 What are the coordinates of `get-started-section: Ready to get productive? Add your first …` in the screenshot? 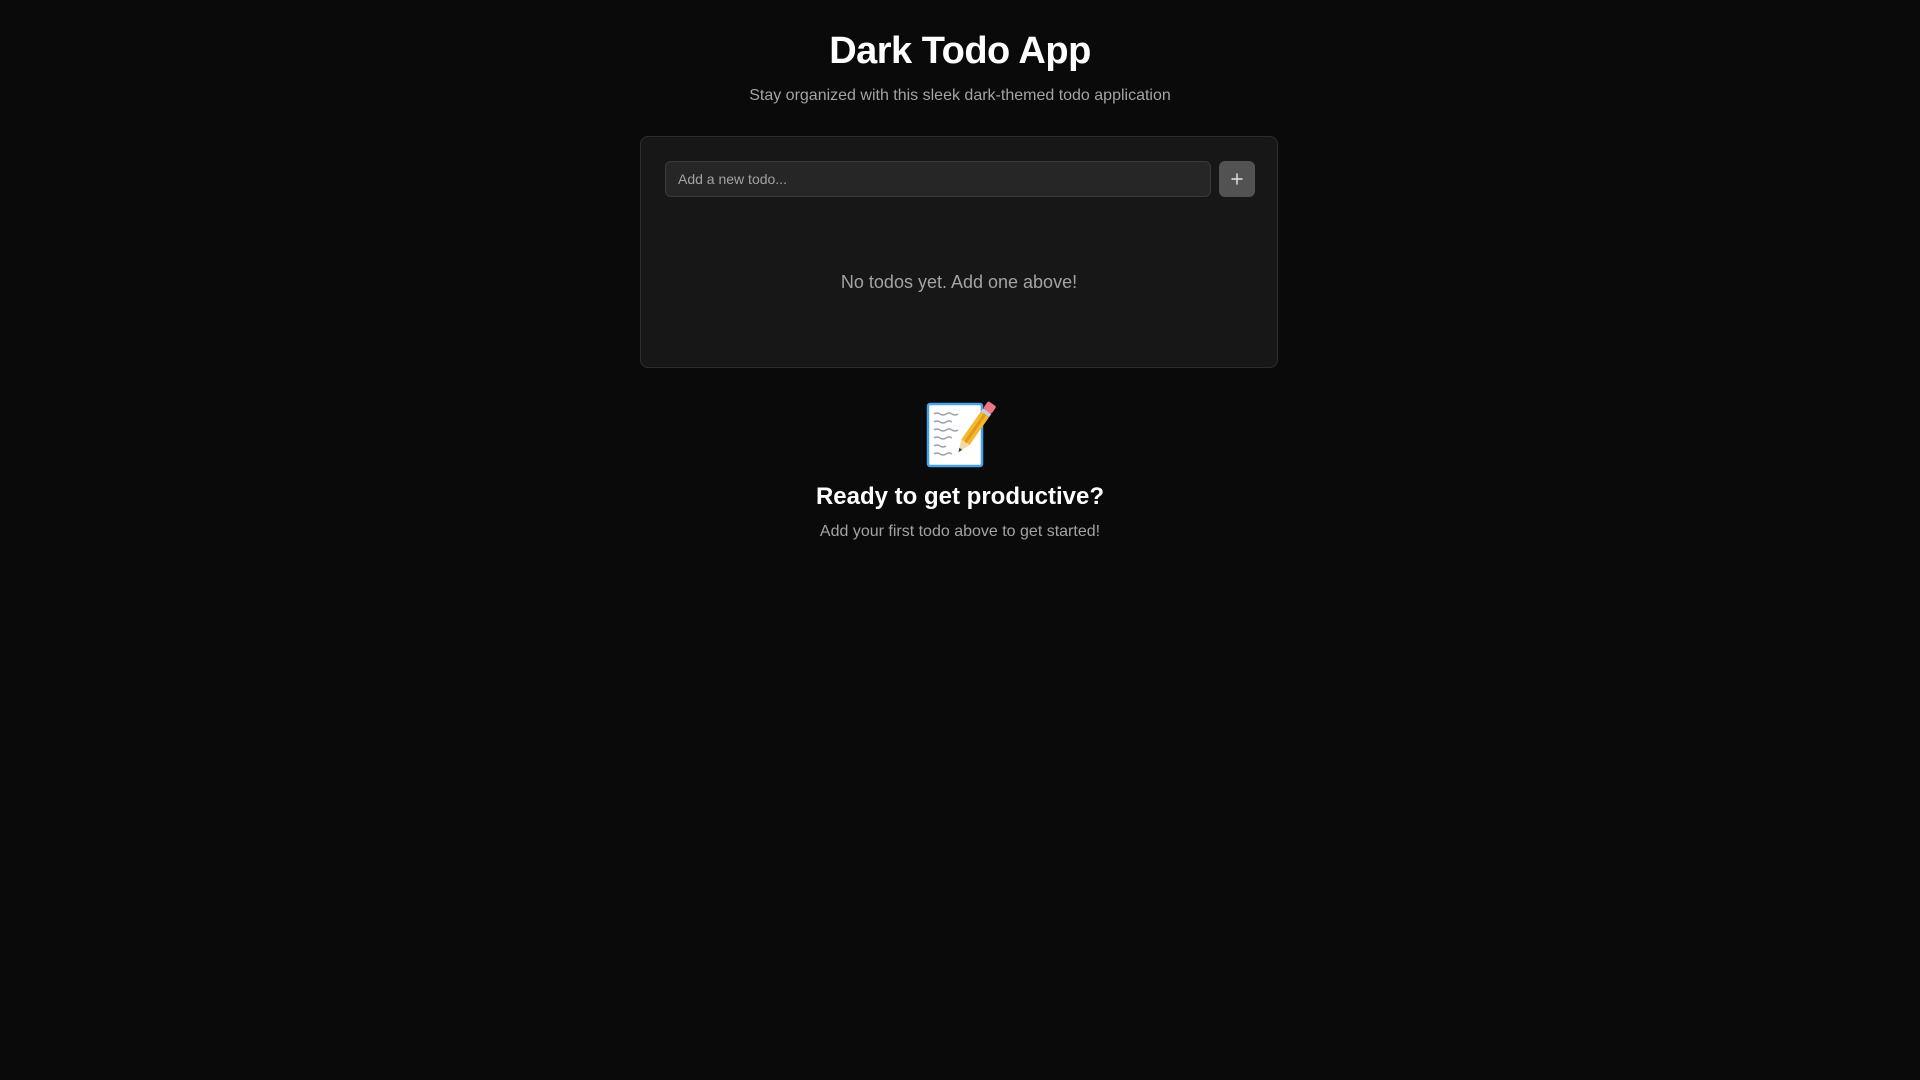 It's located at (960, 469).